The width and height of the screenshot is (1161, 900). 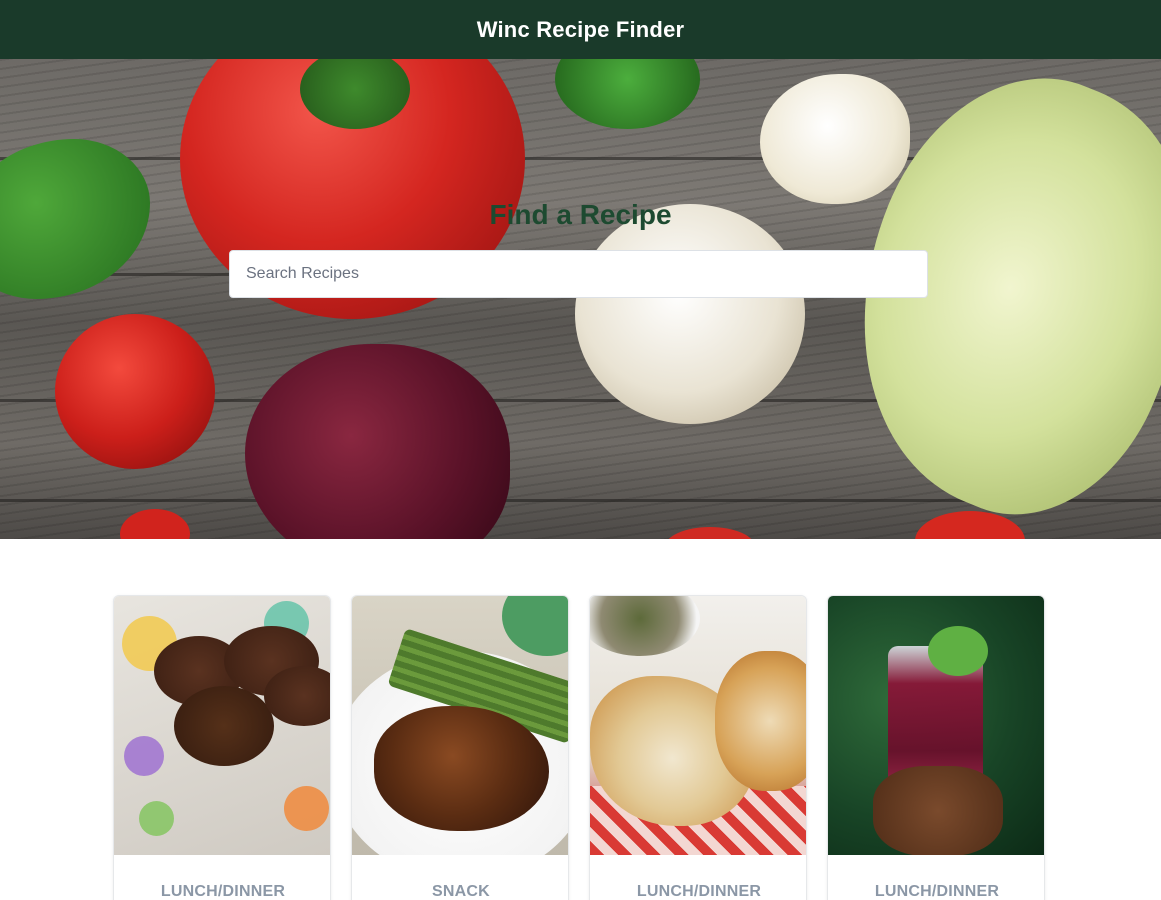 What do you see at coordinates (580, 214) in the screenshot?
I see `hero-title: Find a Recipe` at bounding box center [580, 214].